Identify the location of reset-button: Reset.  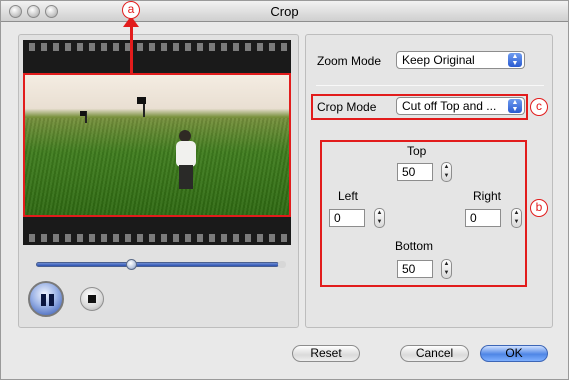
(326, 353).